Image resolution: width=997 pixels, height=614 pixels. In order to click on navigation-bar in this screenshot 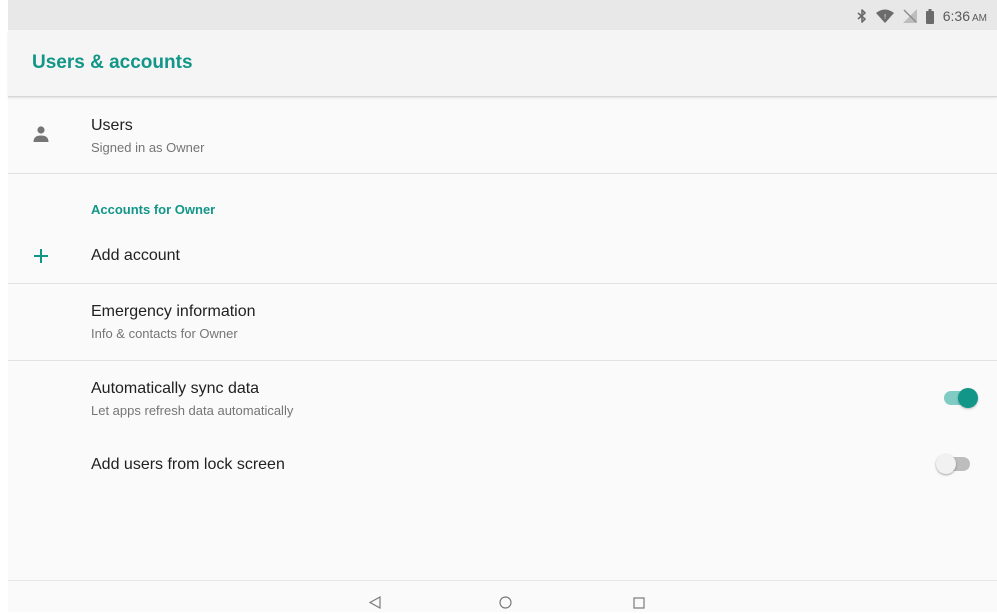, I will do `click(502, 596)`.